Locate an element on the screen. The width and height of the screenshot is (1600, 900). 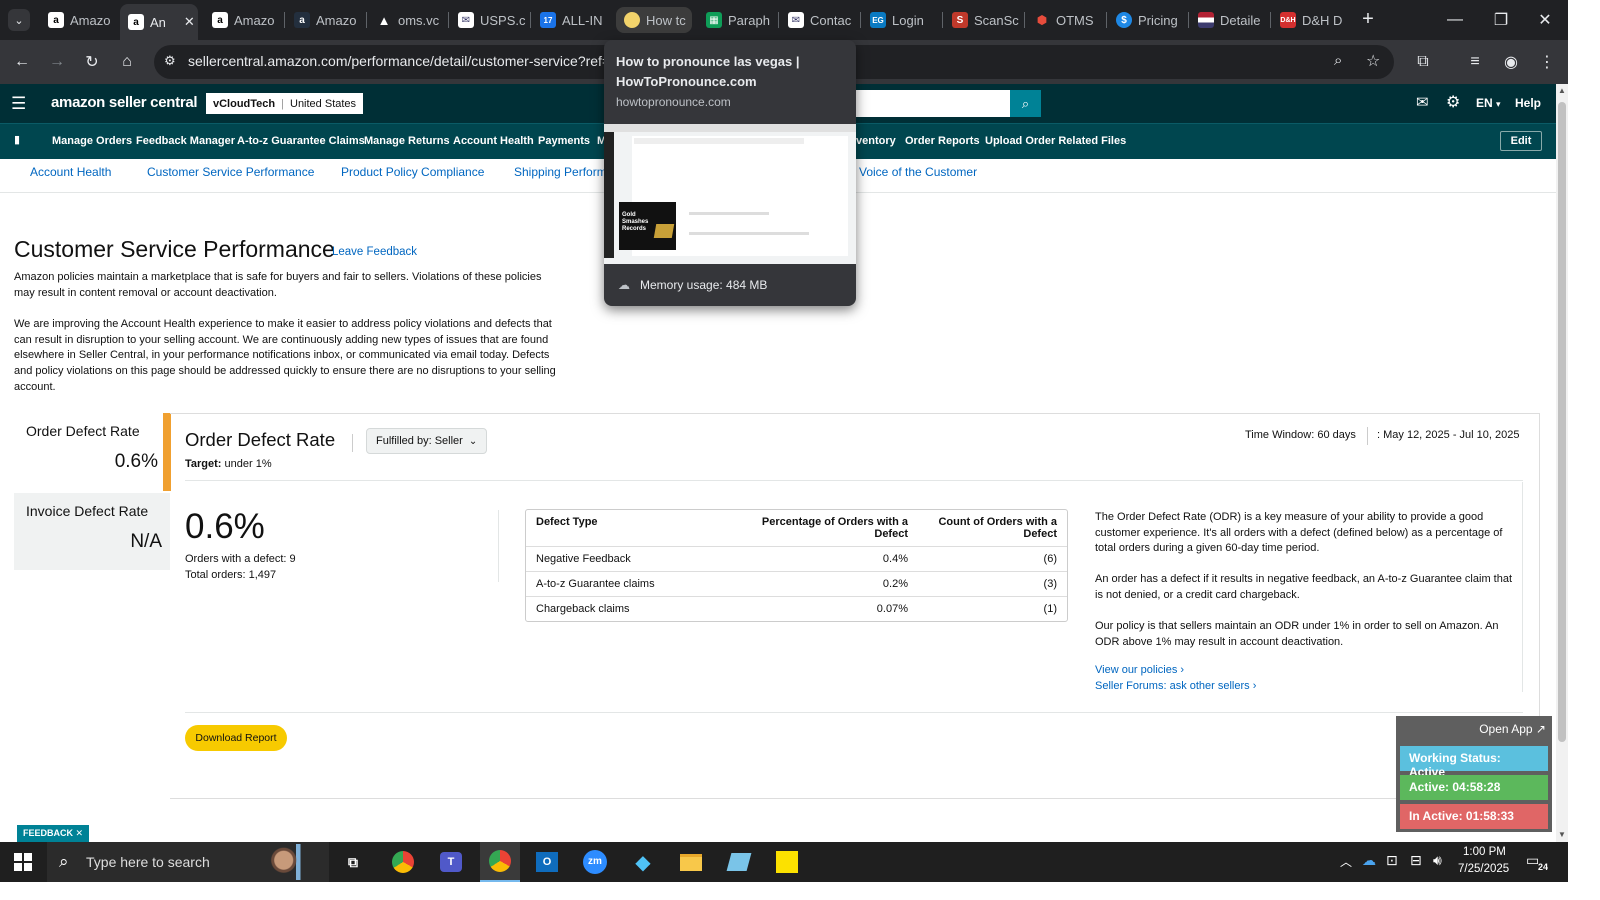
nav-manage-returns: Manage Returns is located at coordinates (407, 141).